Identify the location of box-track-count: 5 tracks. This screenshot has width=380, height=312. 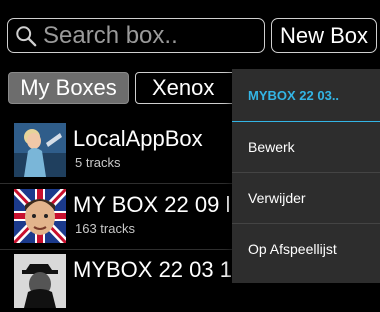
(98, 162).